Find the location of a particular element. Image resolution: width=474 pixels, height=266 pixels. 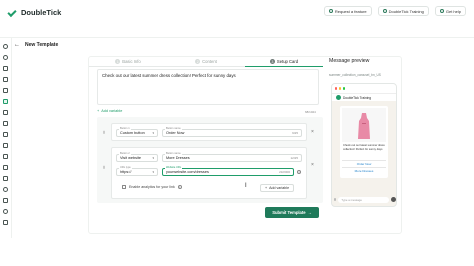

analytics-label: Enable analytics for your link is located at coordinates (152, 187).